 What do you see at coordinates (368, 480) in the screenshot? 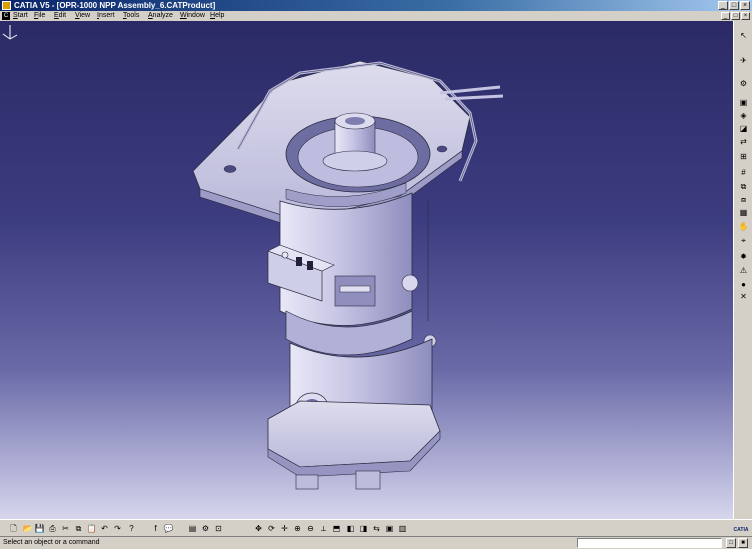
I see `support-leg-right` at bounding box center [368, 480].